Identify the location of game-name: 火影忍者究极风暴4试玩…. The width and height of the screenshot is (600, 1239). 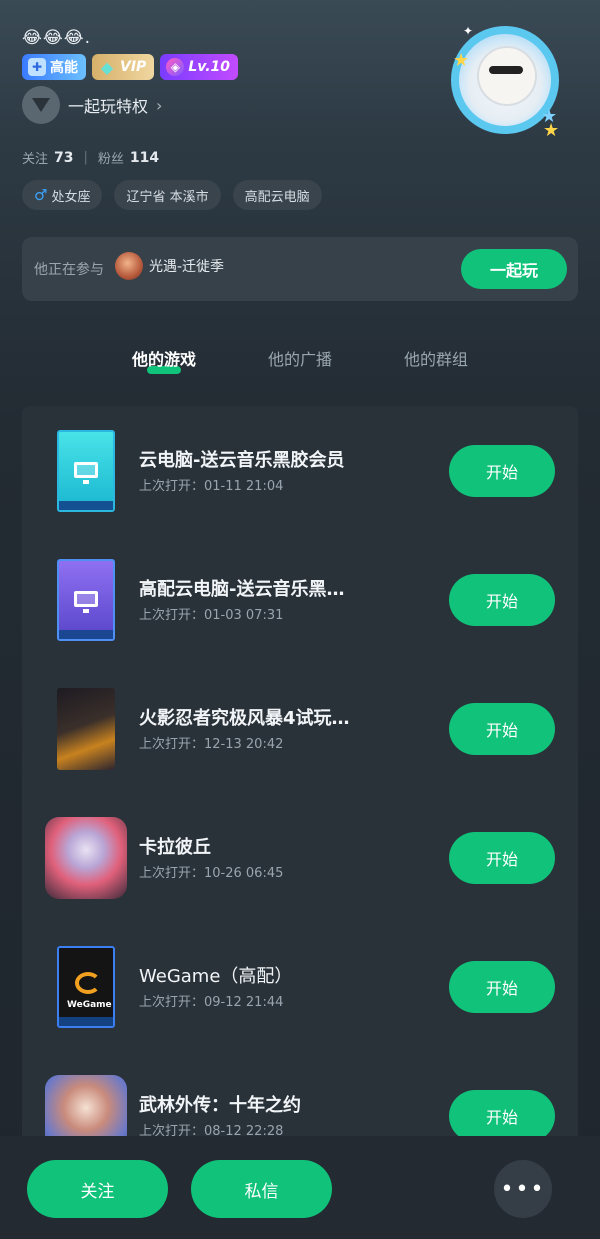
(244, 718).